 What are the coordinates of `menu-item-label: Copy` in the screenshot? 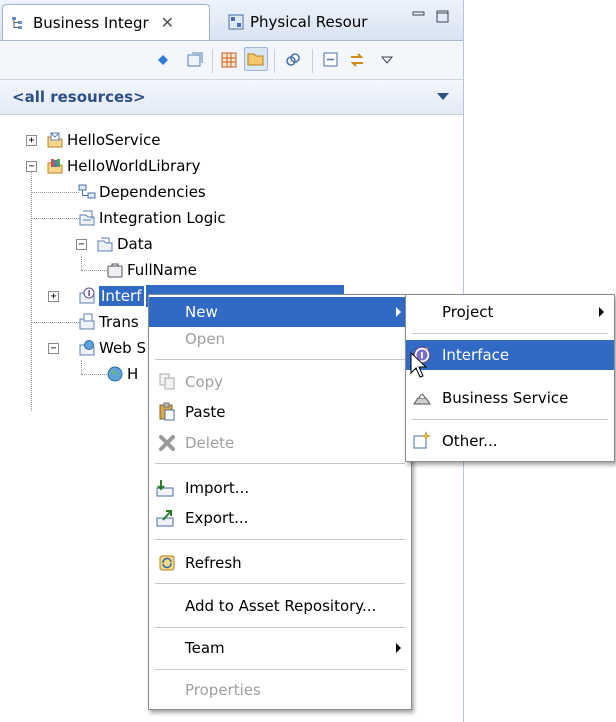 It's located at (204, 382).